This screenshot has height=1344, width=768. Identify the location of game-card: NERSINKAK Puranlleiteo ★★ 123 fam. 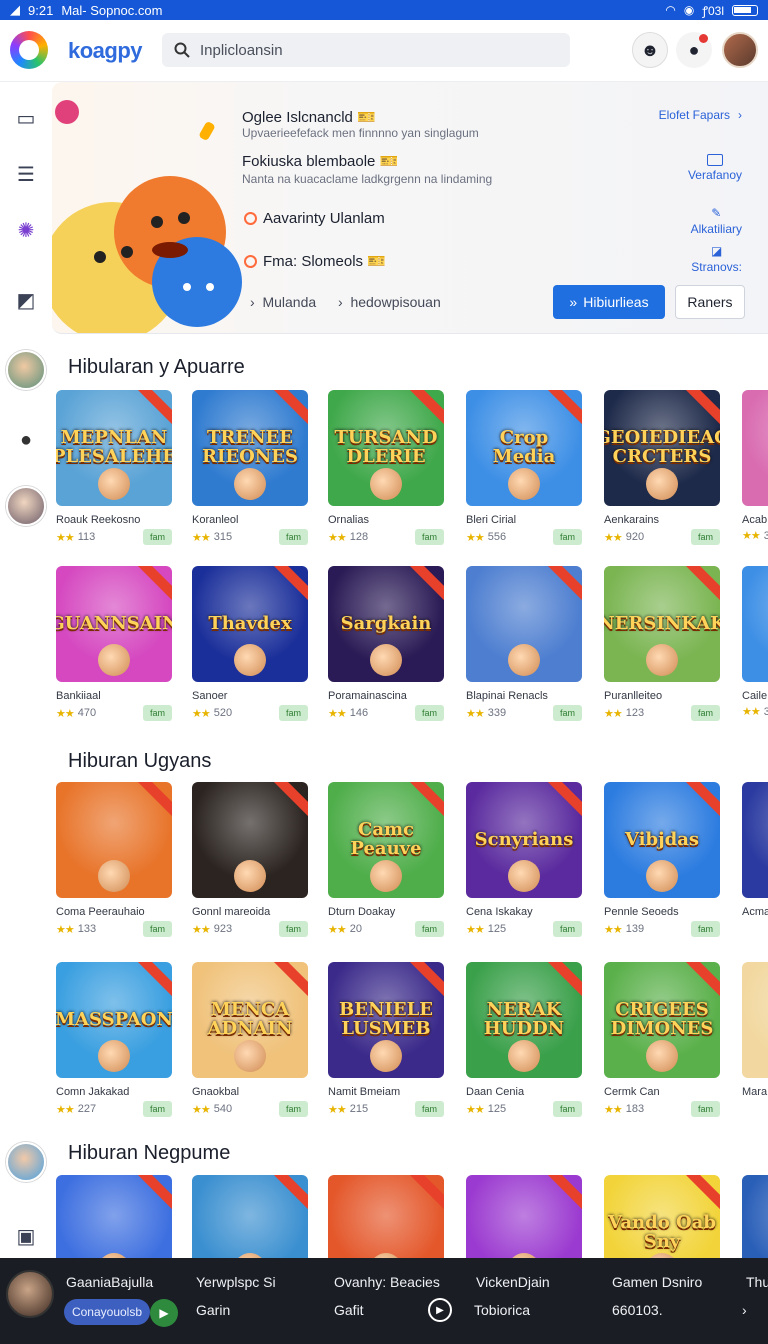
(663, 643).